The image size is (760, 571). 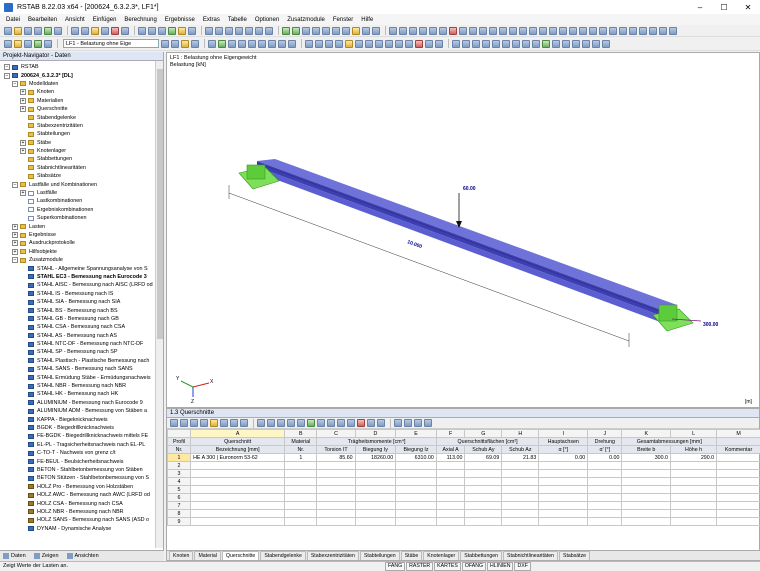 I want to click on tree-item: Stabendgelenke, so click(x=77, y=117).